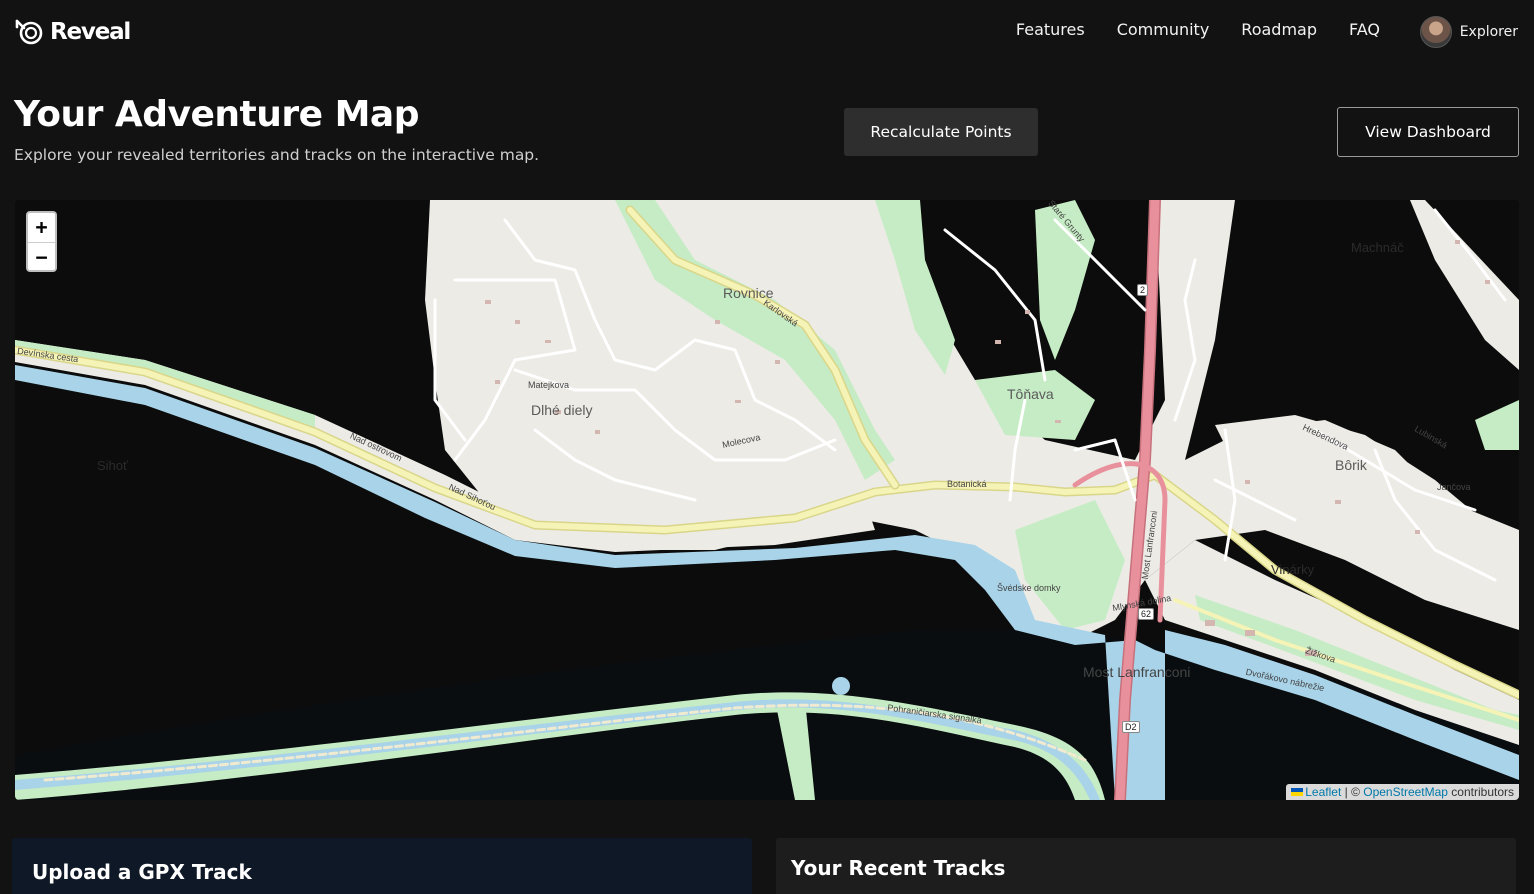  What do you see at coordinates (1323, 792) in the screenshot?
I see `leaflet-link: Leaflet` at bounding box center [1323, 792].